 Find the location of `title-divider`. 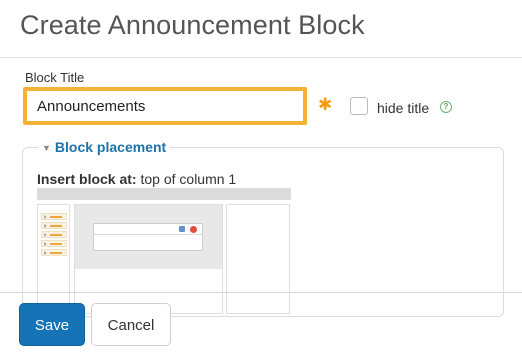

title-divider is located at coordinates (261, 57).